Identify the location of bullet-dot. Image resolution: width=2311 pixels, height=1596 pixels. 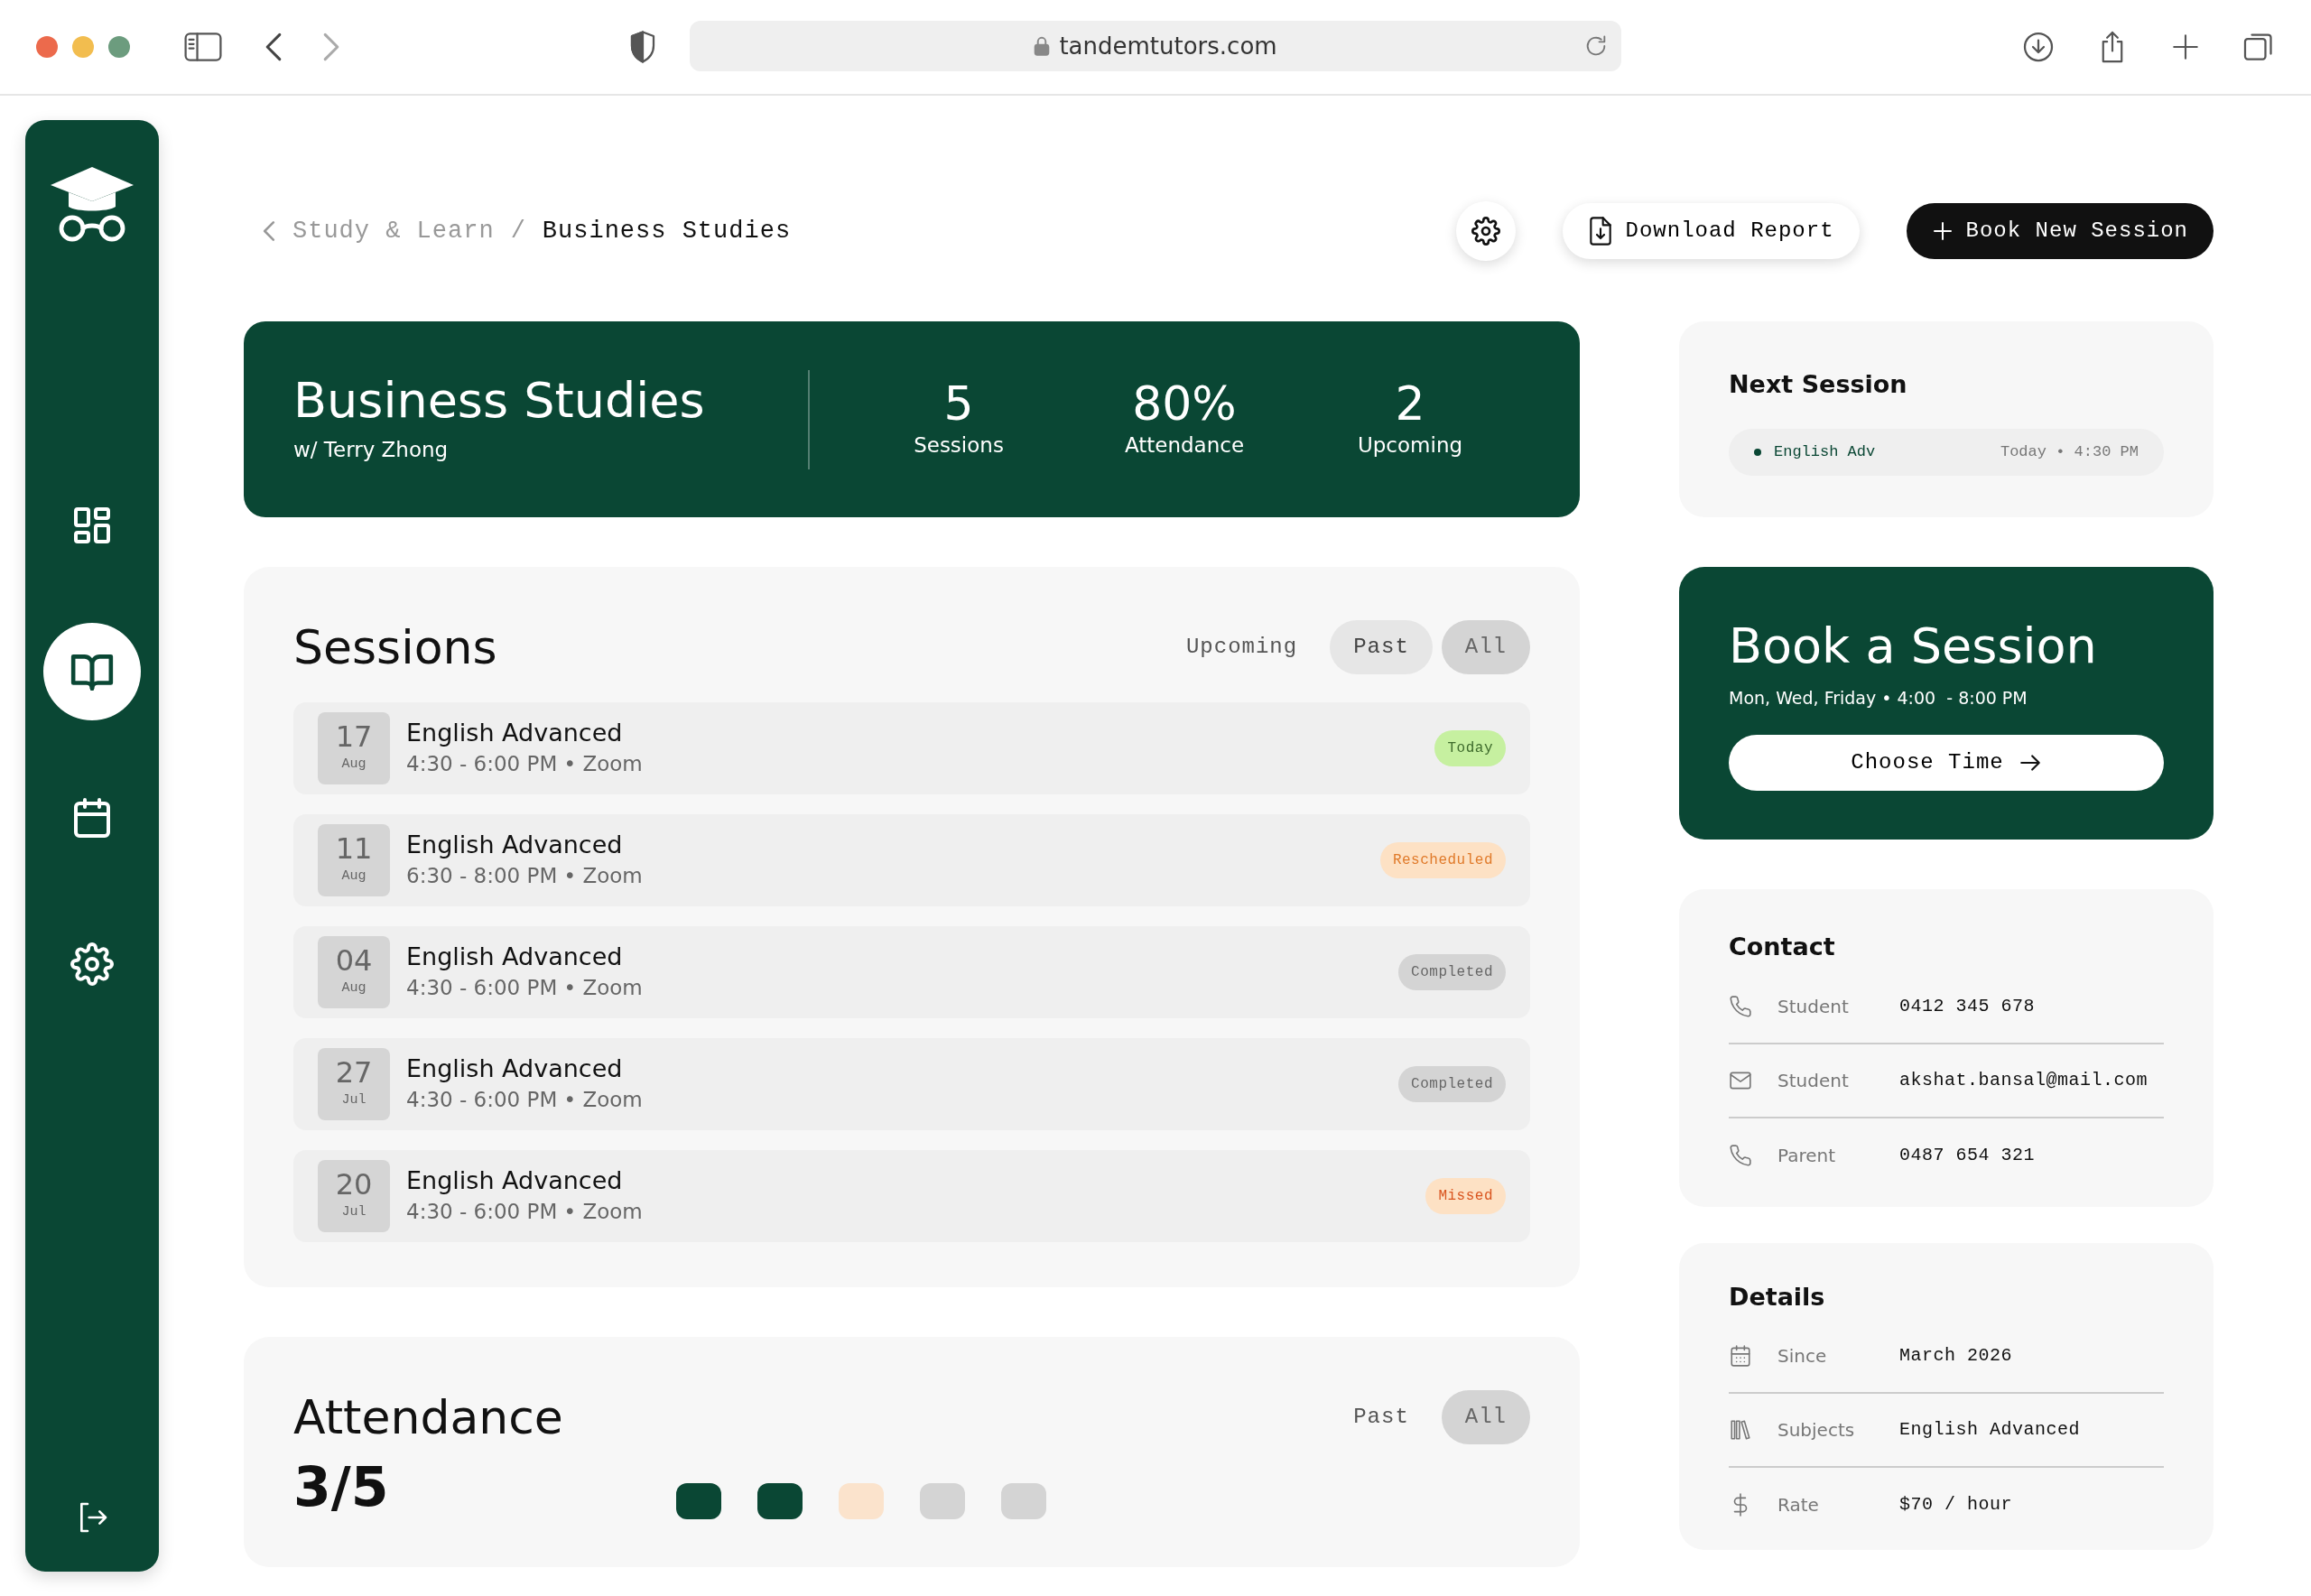
(1757, 452).